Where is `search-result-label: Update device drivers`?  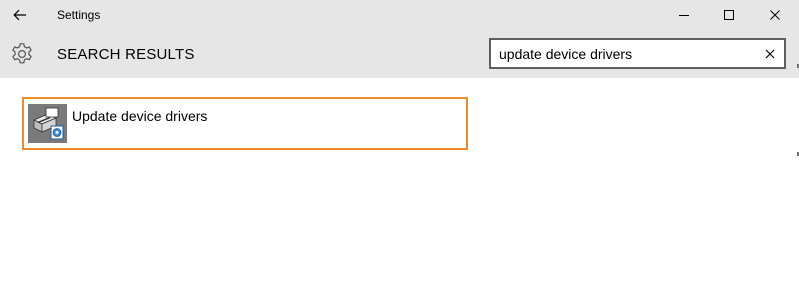 search-result-label: Update device drivers is located at coordinates (140, 116).